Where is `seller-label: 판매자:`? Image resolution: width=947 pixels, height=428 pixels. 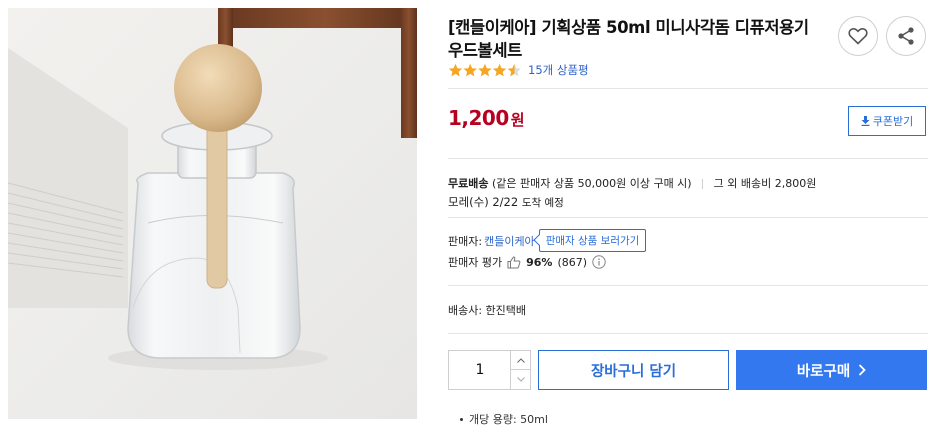
seller-label: 판매자: is located at coordinates (465, 241).